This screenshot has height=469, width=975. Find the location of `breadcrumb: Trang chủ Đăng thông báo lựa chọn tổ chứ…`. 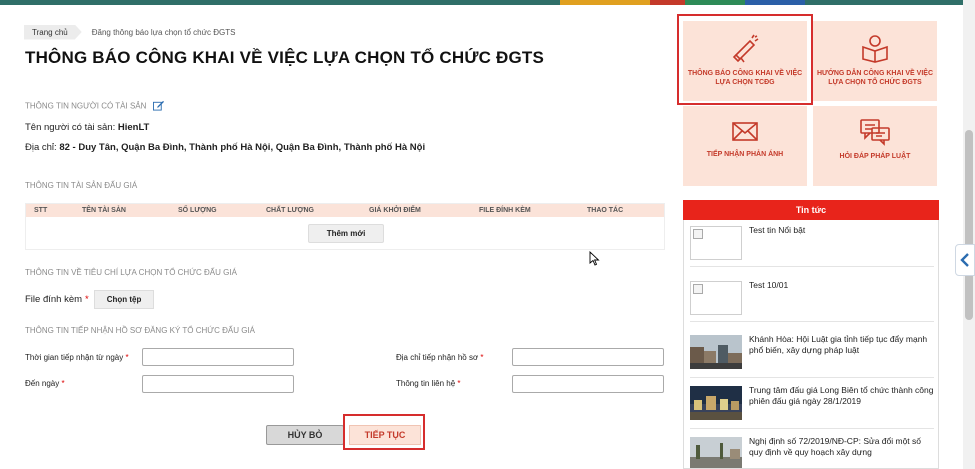

breadcrumb: Trang chủ Đăng thông báo lựa chọn tổ chứ… is located at coordinates (129, 32).